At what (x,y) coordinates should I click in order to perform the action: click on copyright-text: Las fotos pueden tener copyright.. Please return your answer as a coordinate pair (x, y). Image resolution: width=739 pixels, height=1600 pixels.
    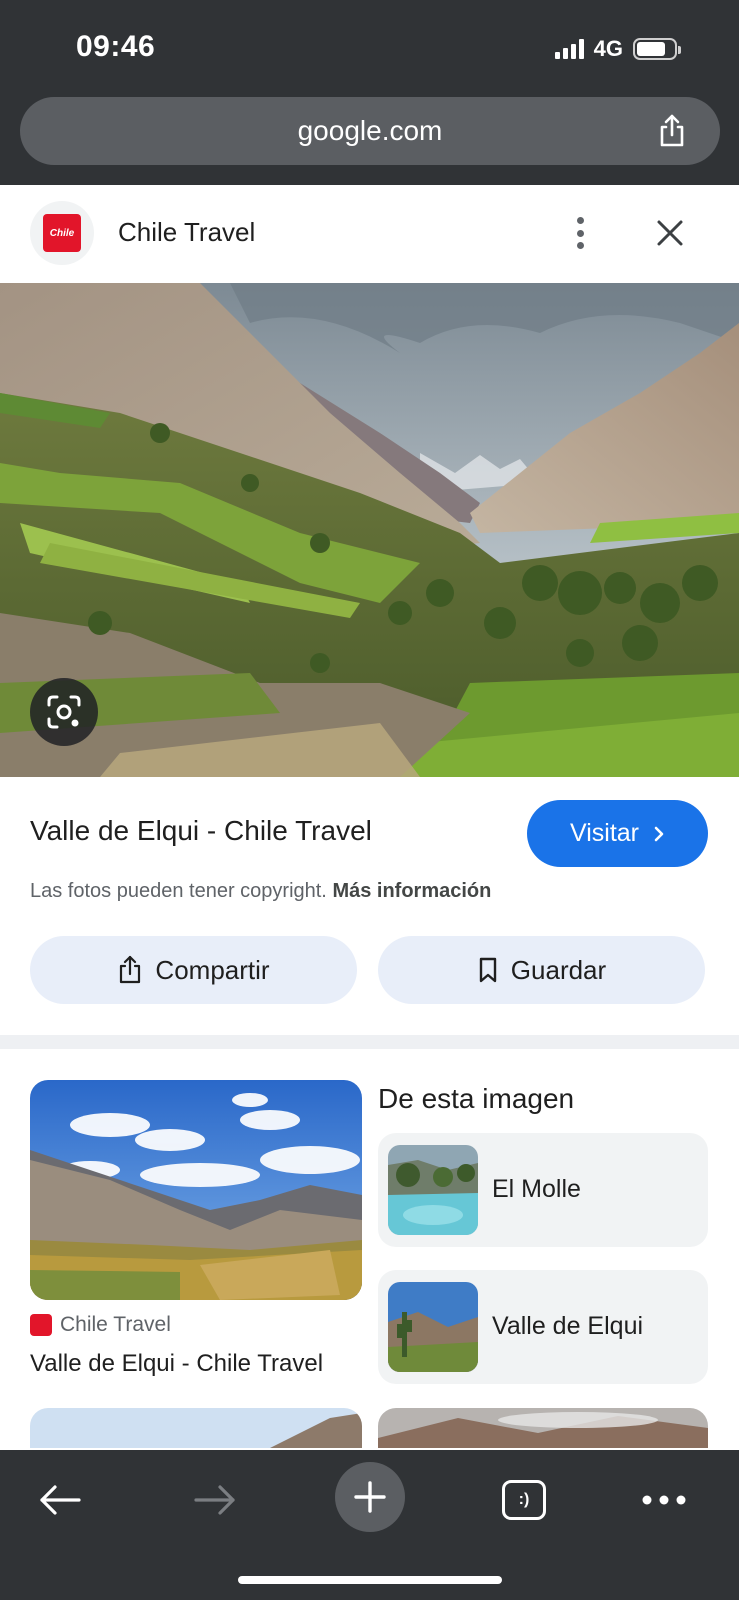
    Looking at the image, I should click on (178, 891).